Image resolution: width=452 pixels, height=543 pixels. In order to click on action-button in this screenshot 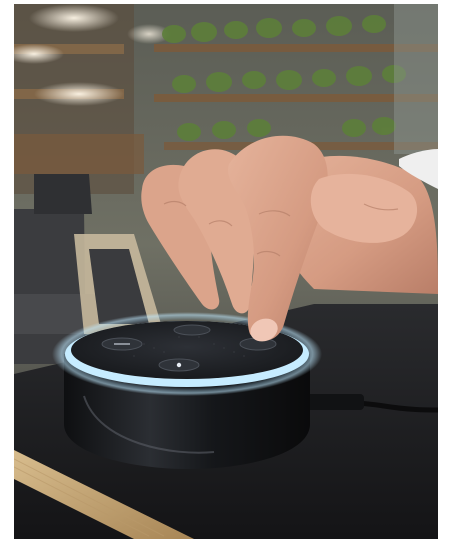, I will do `click(192, 330)`.